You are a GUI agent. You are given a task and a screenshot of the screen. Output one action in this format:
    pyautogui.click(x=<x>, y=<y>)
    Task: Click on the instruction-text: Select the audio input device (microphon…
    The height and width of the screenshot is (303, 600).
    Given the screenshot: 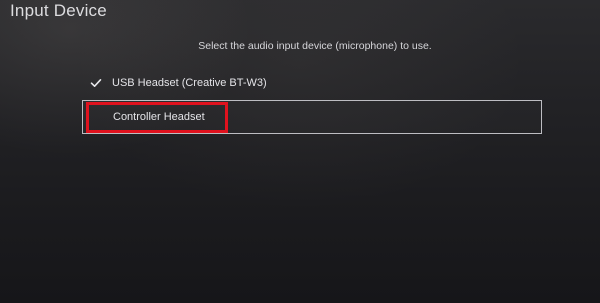 What is the action you would take?
    pyautogui.click(x=315, y=46)
    